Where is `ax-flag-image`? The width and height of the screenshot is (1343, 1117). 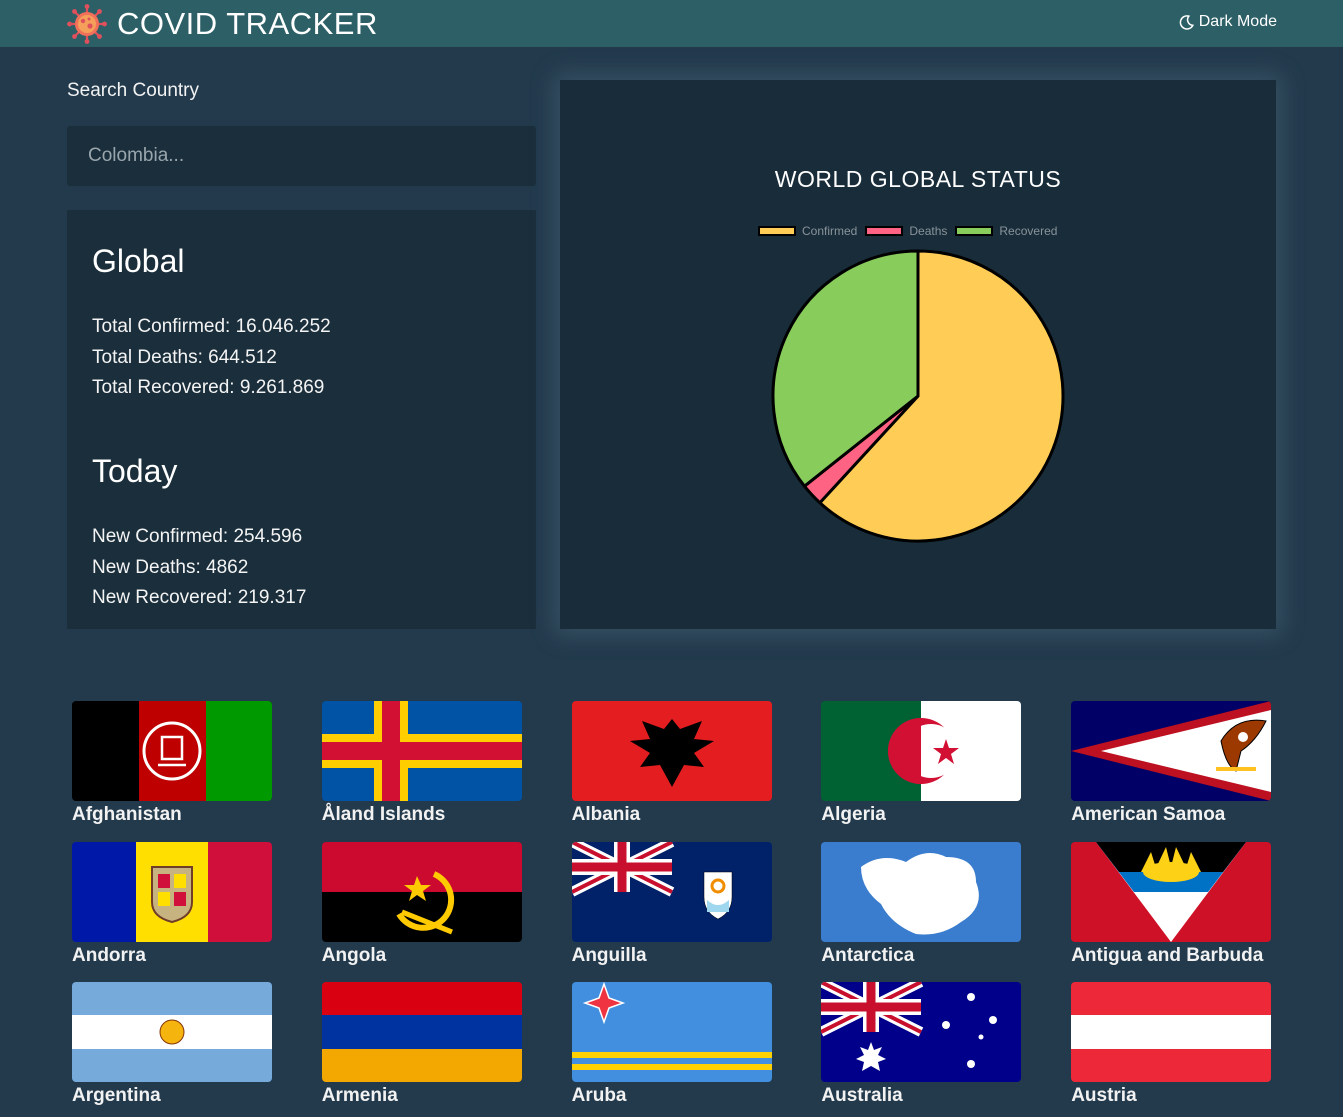 ax-flag-image is located at coordinates (421, 751).